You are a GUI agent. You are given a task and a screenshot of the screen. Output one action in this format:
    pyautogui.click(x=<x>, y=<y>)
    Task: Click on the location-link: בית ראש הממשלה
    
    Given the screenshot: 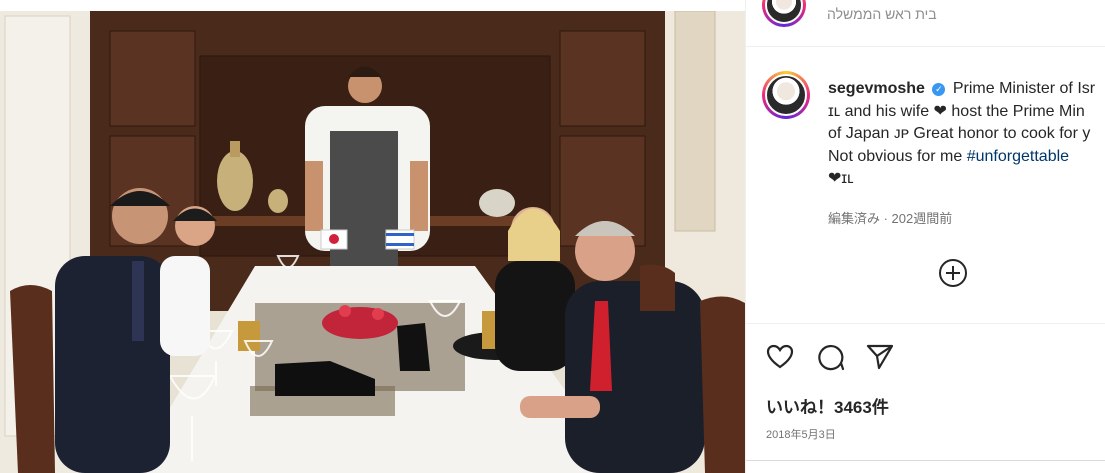 What is the action you would take?
    pyautogui.click(x=882, y=14)
    